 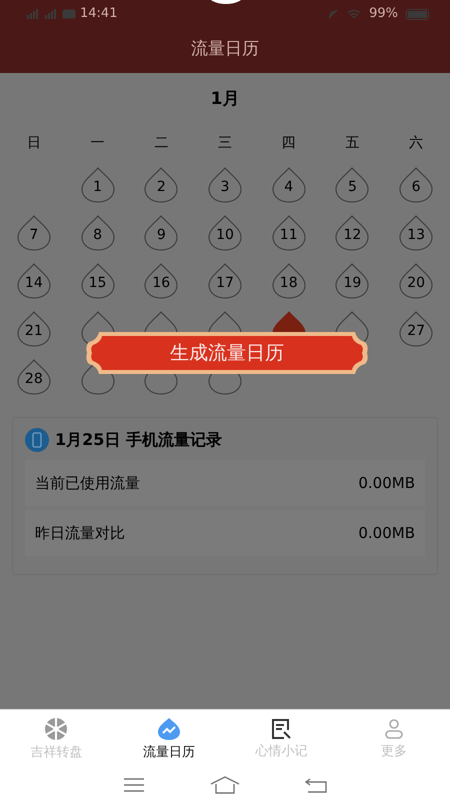 What do you see at coordinates (225, 185) in the screenshot?
I see `calendar-day: 3` at bounding box center [225, 185].